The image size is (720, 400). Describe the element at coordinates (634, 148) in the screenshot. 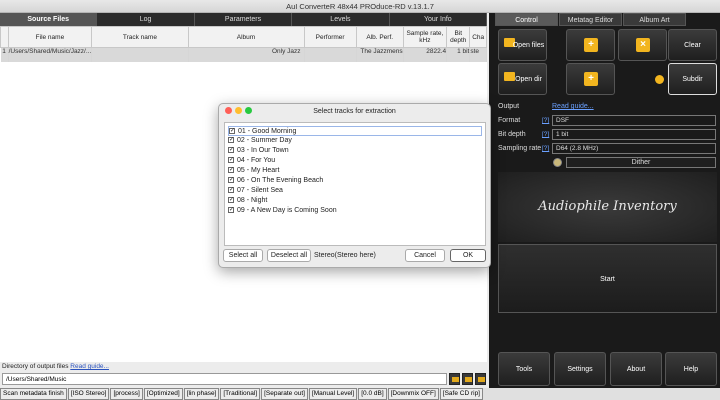

I see `sampling-rate-select: D64 (2.8 MHz)` at that location.